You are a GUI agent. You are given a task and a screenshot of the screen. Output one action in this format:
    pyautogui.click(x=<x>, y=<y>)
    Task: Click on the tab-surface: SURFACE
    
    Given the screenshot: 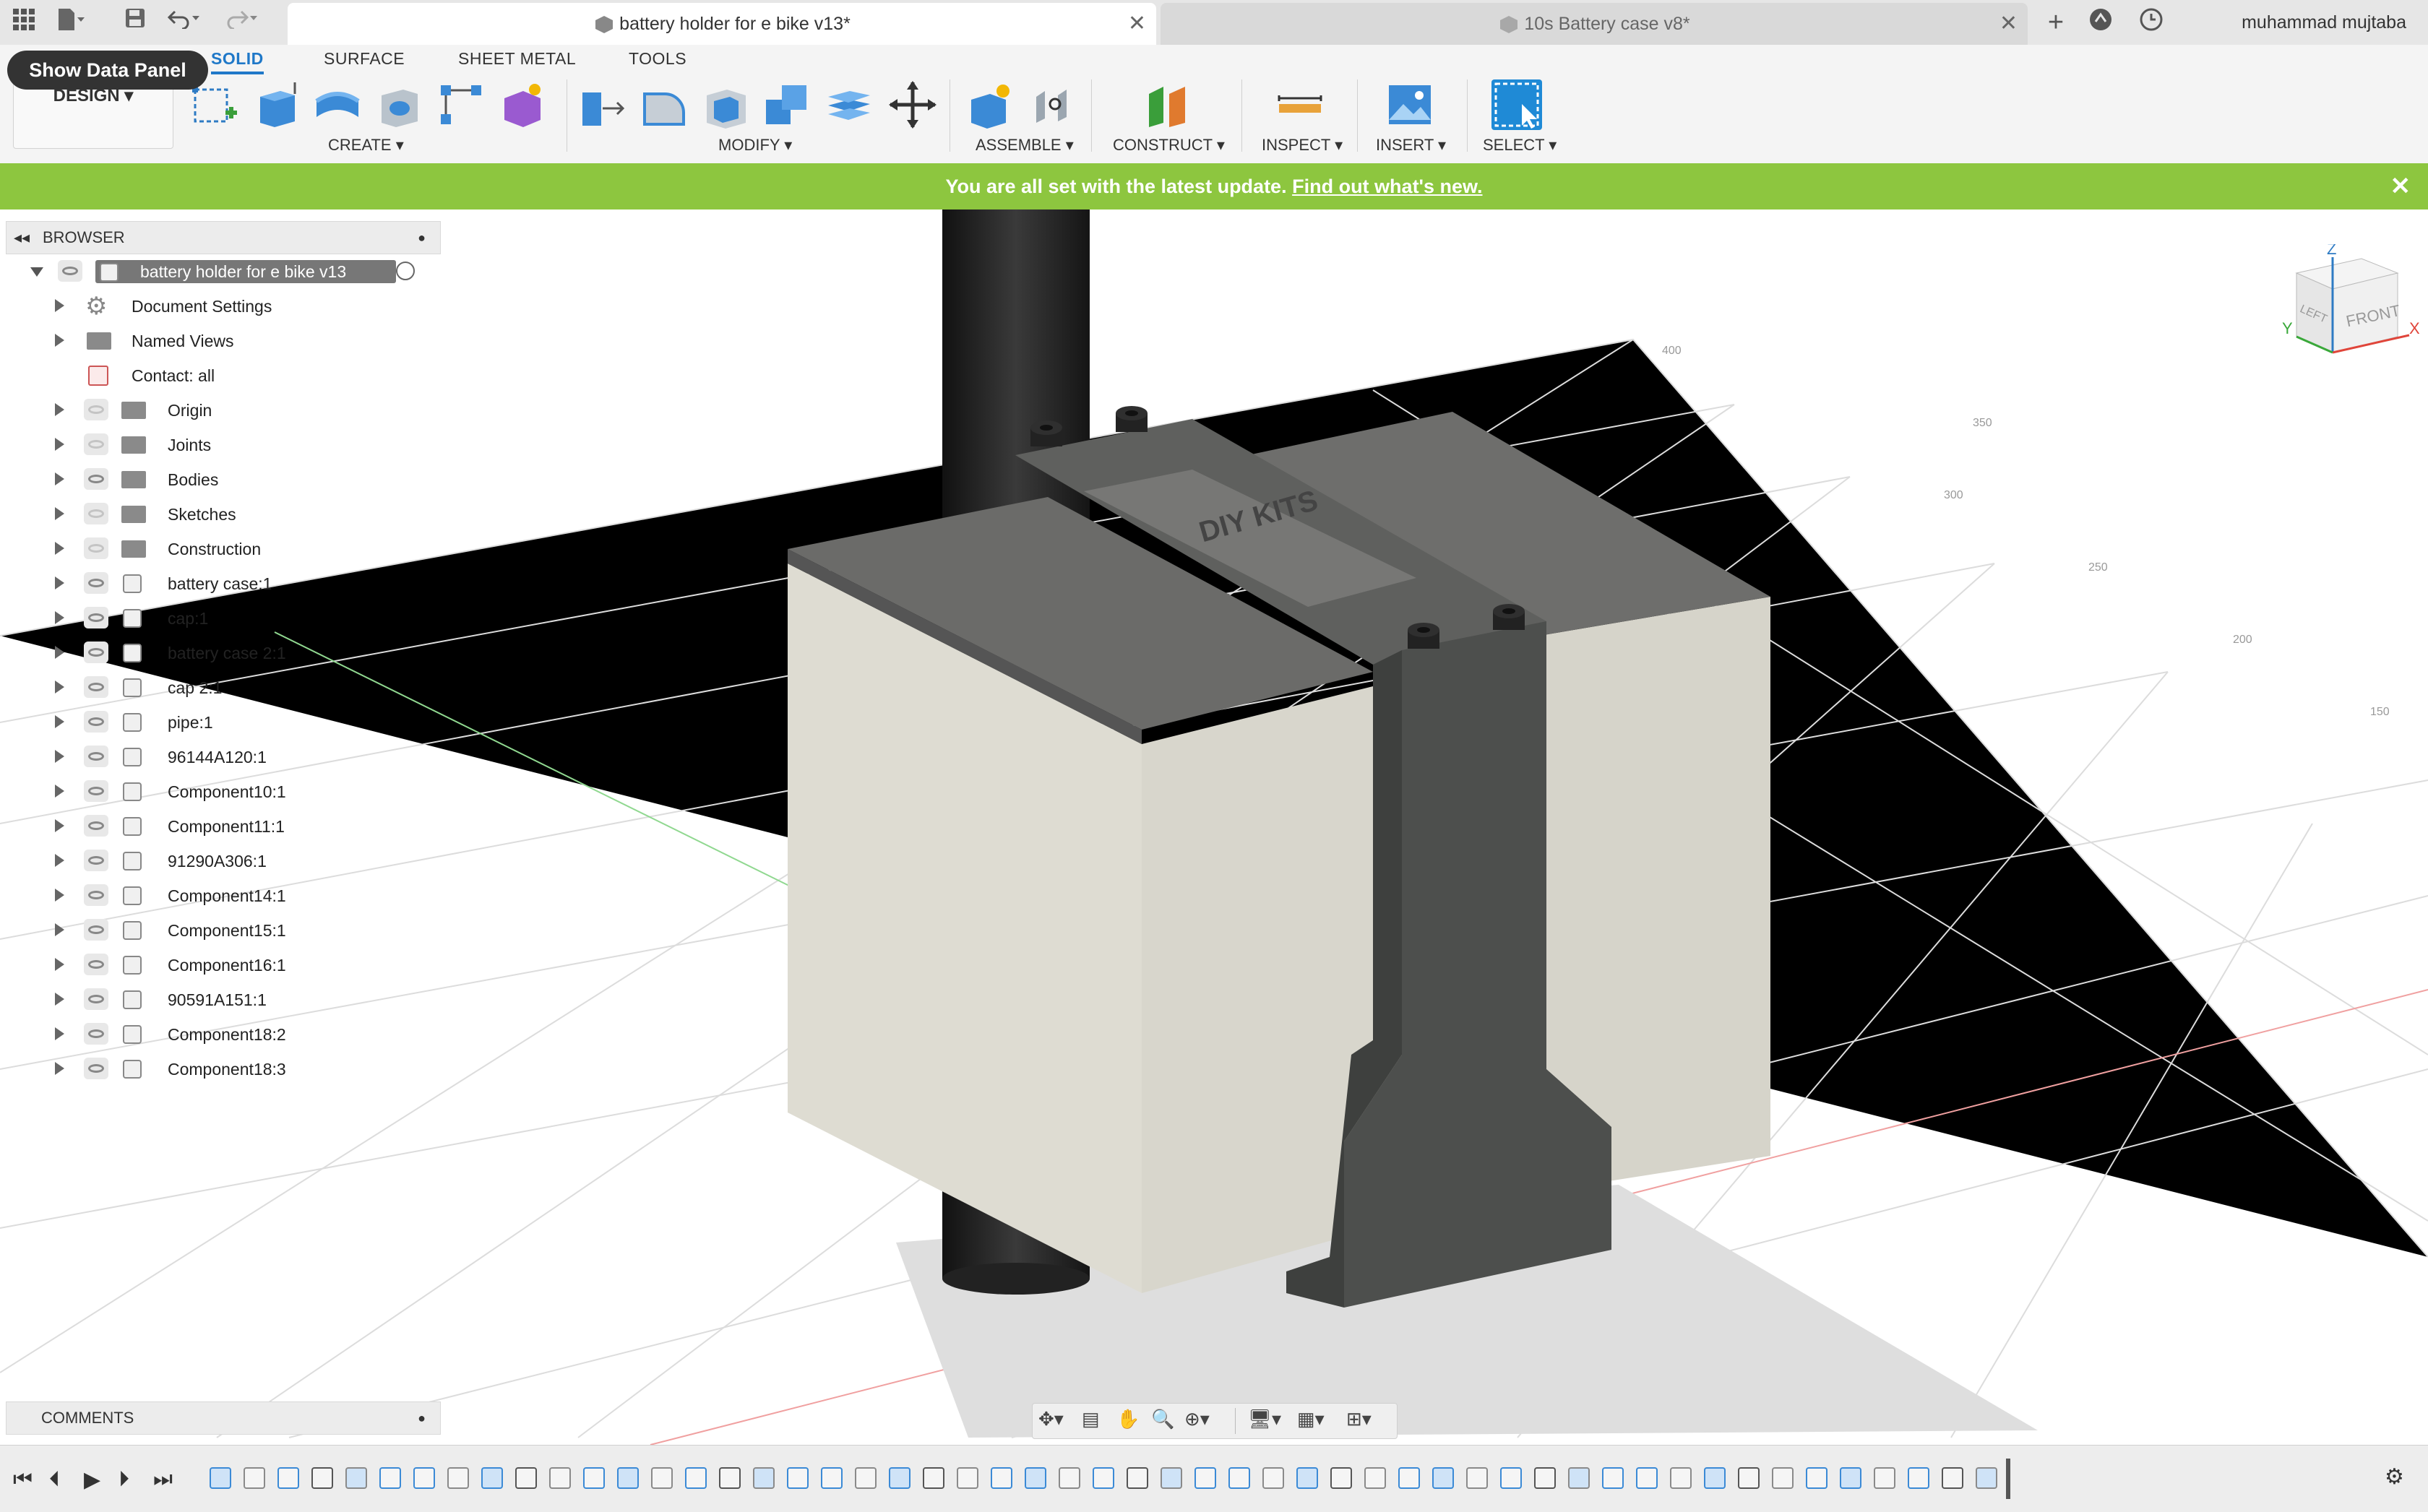 What is the action you would take?
    pyautogui.click(x=364, y=59)
    